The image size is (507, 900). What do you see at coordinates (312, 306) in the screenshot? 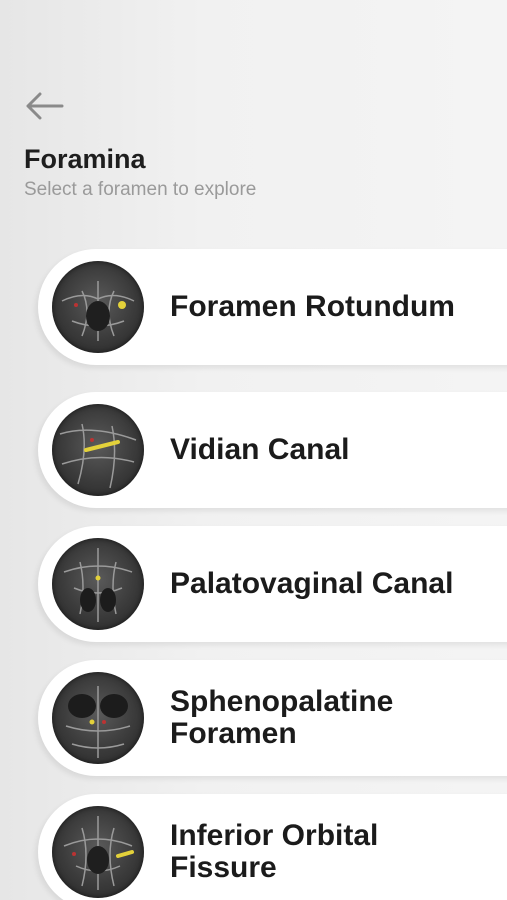
I see `list-item-label: Foramen Rotundum` at bounding box center [312, 306].